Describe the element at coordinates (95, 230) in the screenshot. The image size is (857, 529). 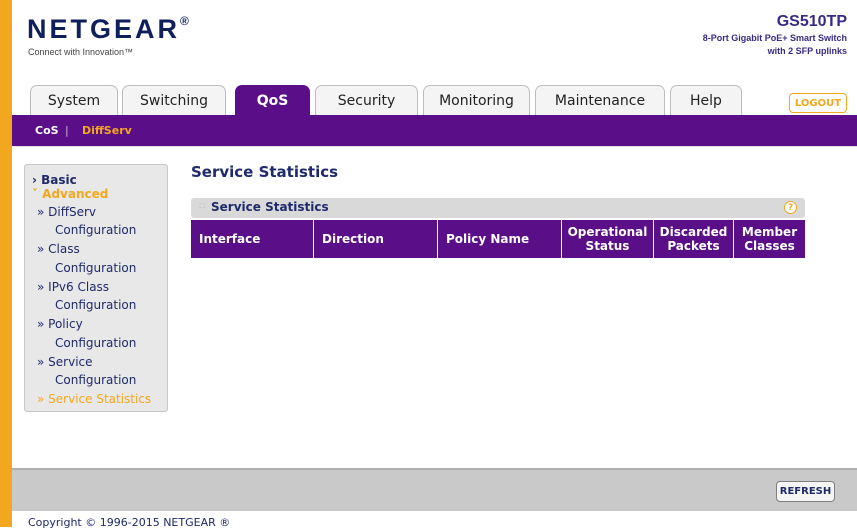
I see `nav-diffserv-configuration-line2: Configuration` at that location.